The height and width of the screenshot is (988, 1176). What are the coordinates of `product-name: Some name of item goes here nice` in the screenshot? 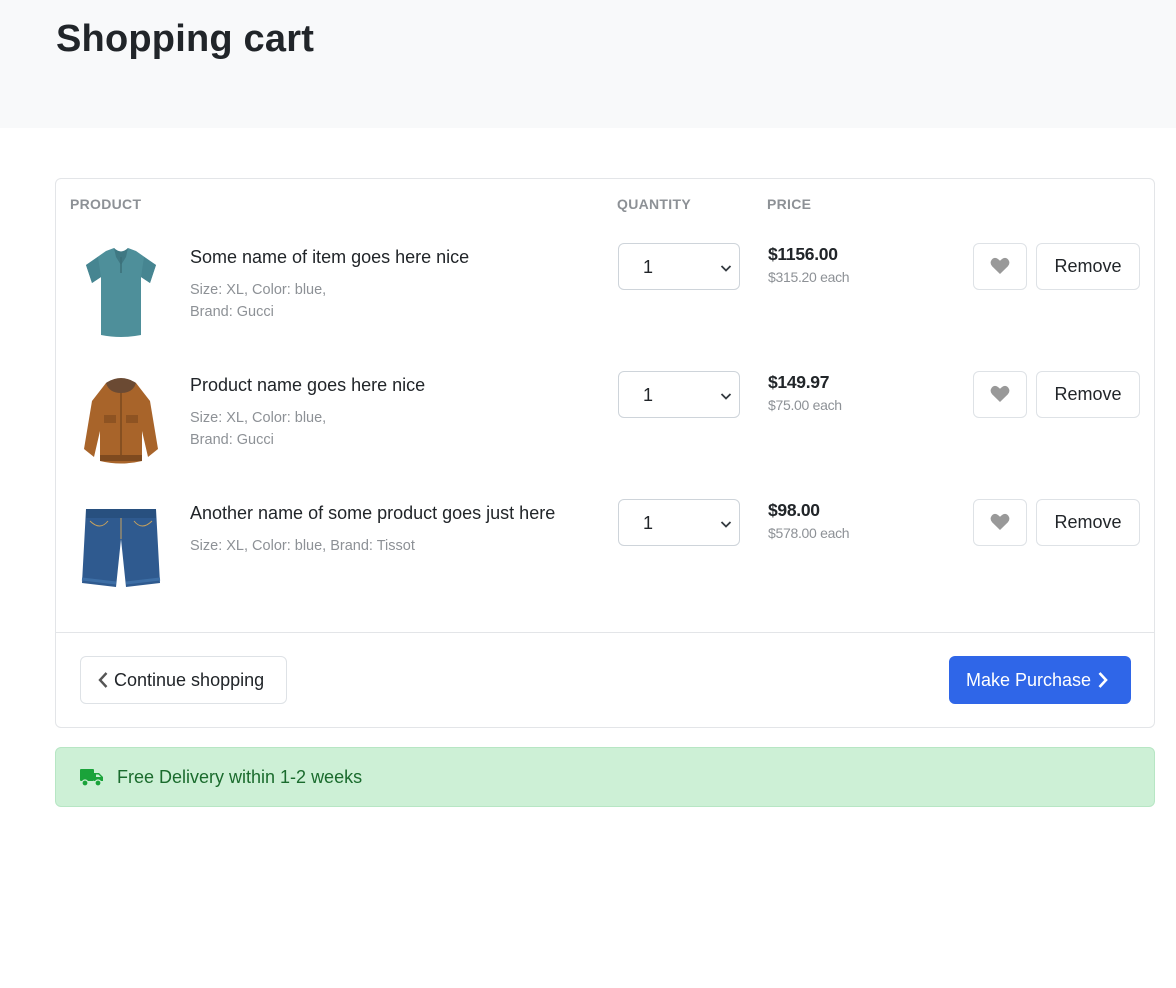 It's located at (329, 257).